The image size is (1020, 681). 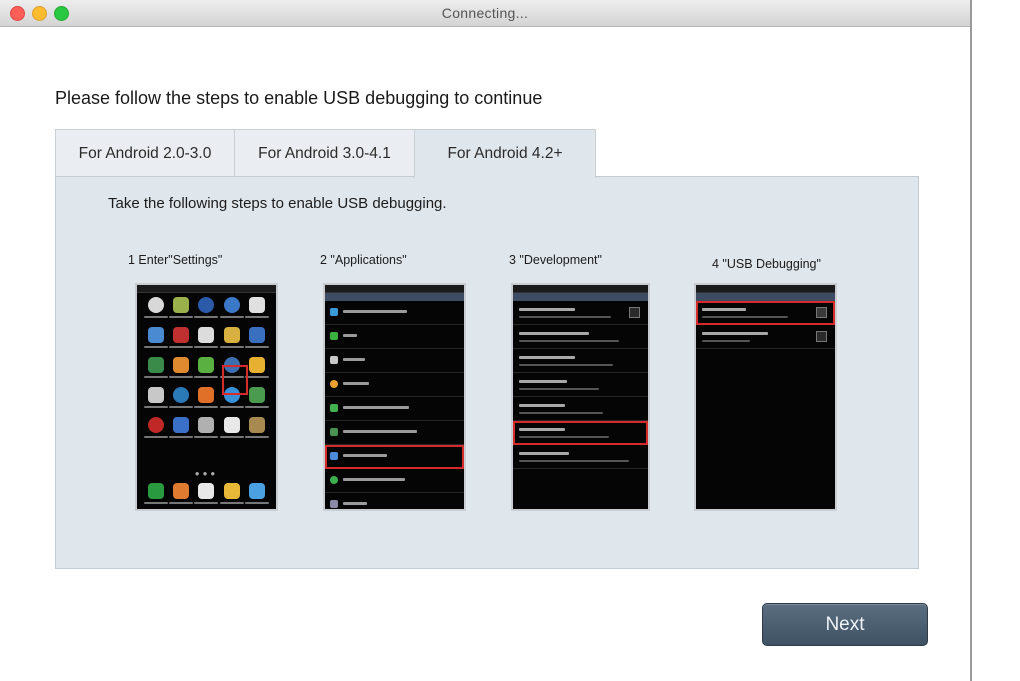 I want to click on days-app-icon, so click(x=206, y=397).